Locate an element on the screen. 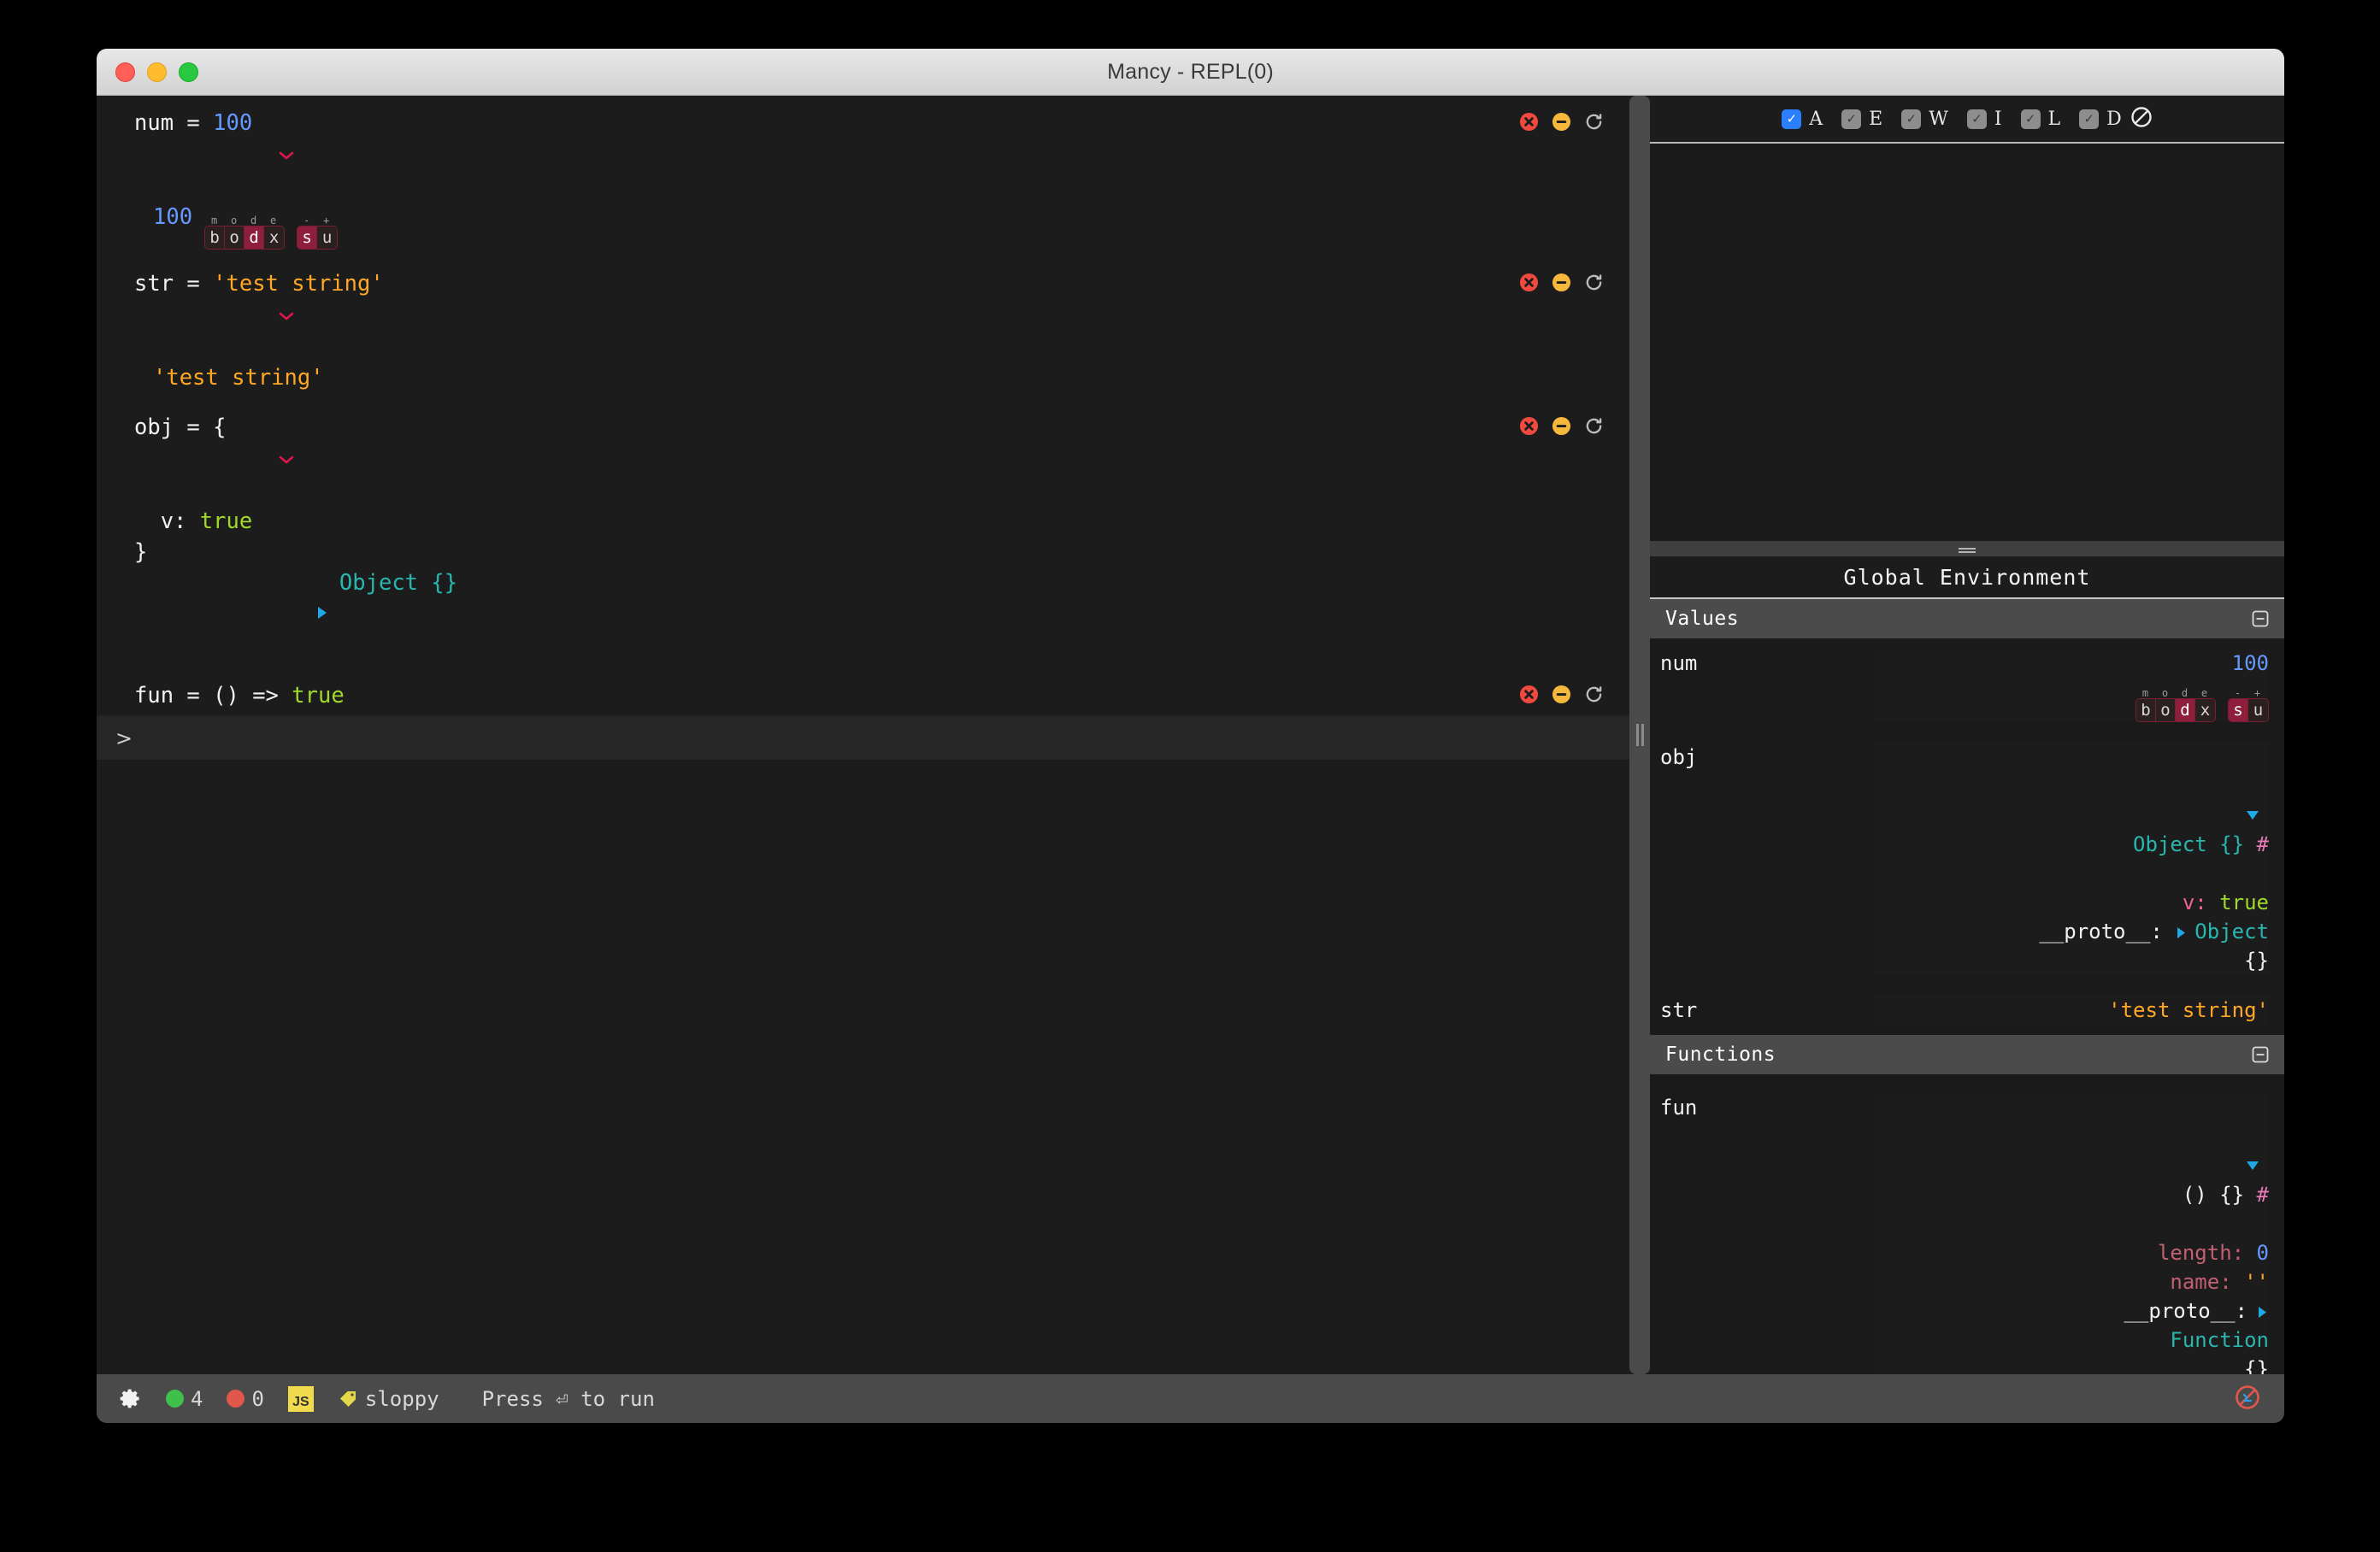 This screenshot has height=1552, width=2380. repl-input-value: 100 is located at coordinates (233, 123).